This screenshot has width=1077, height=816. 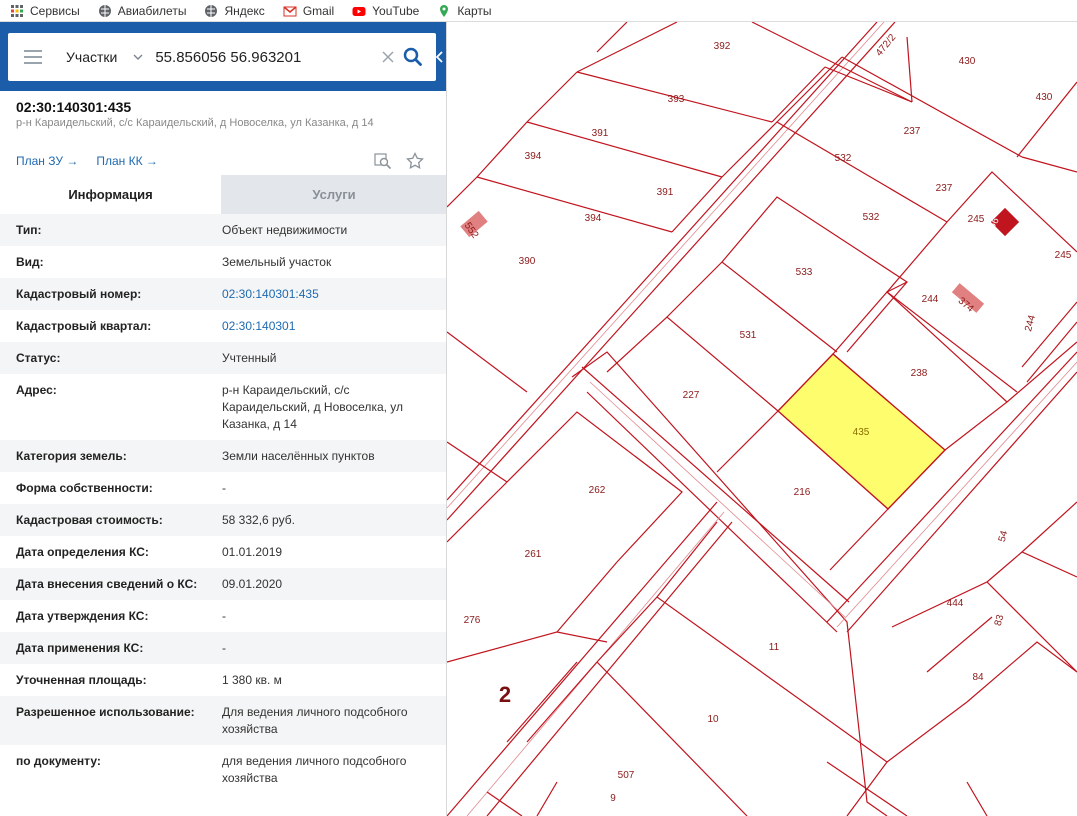 What do you see at coordinates (861, 432) in the screenshot?
I see `parcel-label: 435` at bounding box center [861, 432].